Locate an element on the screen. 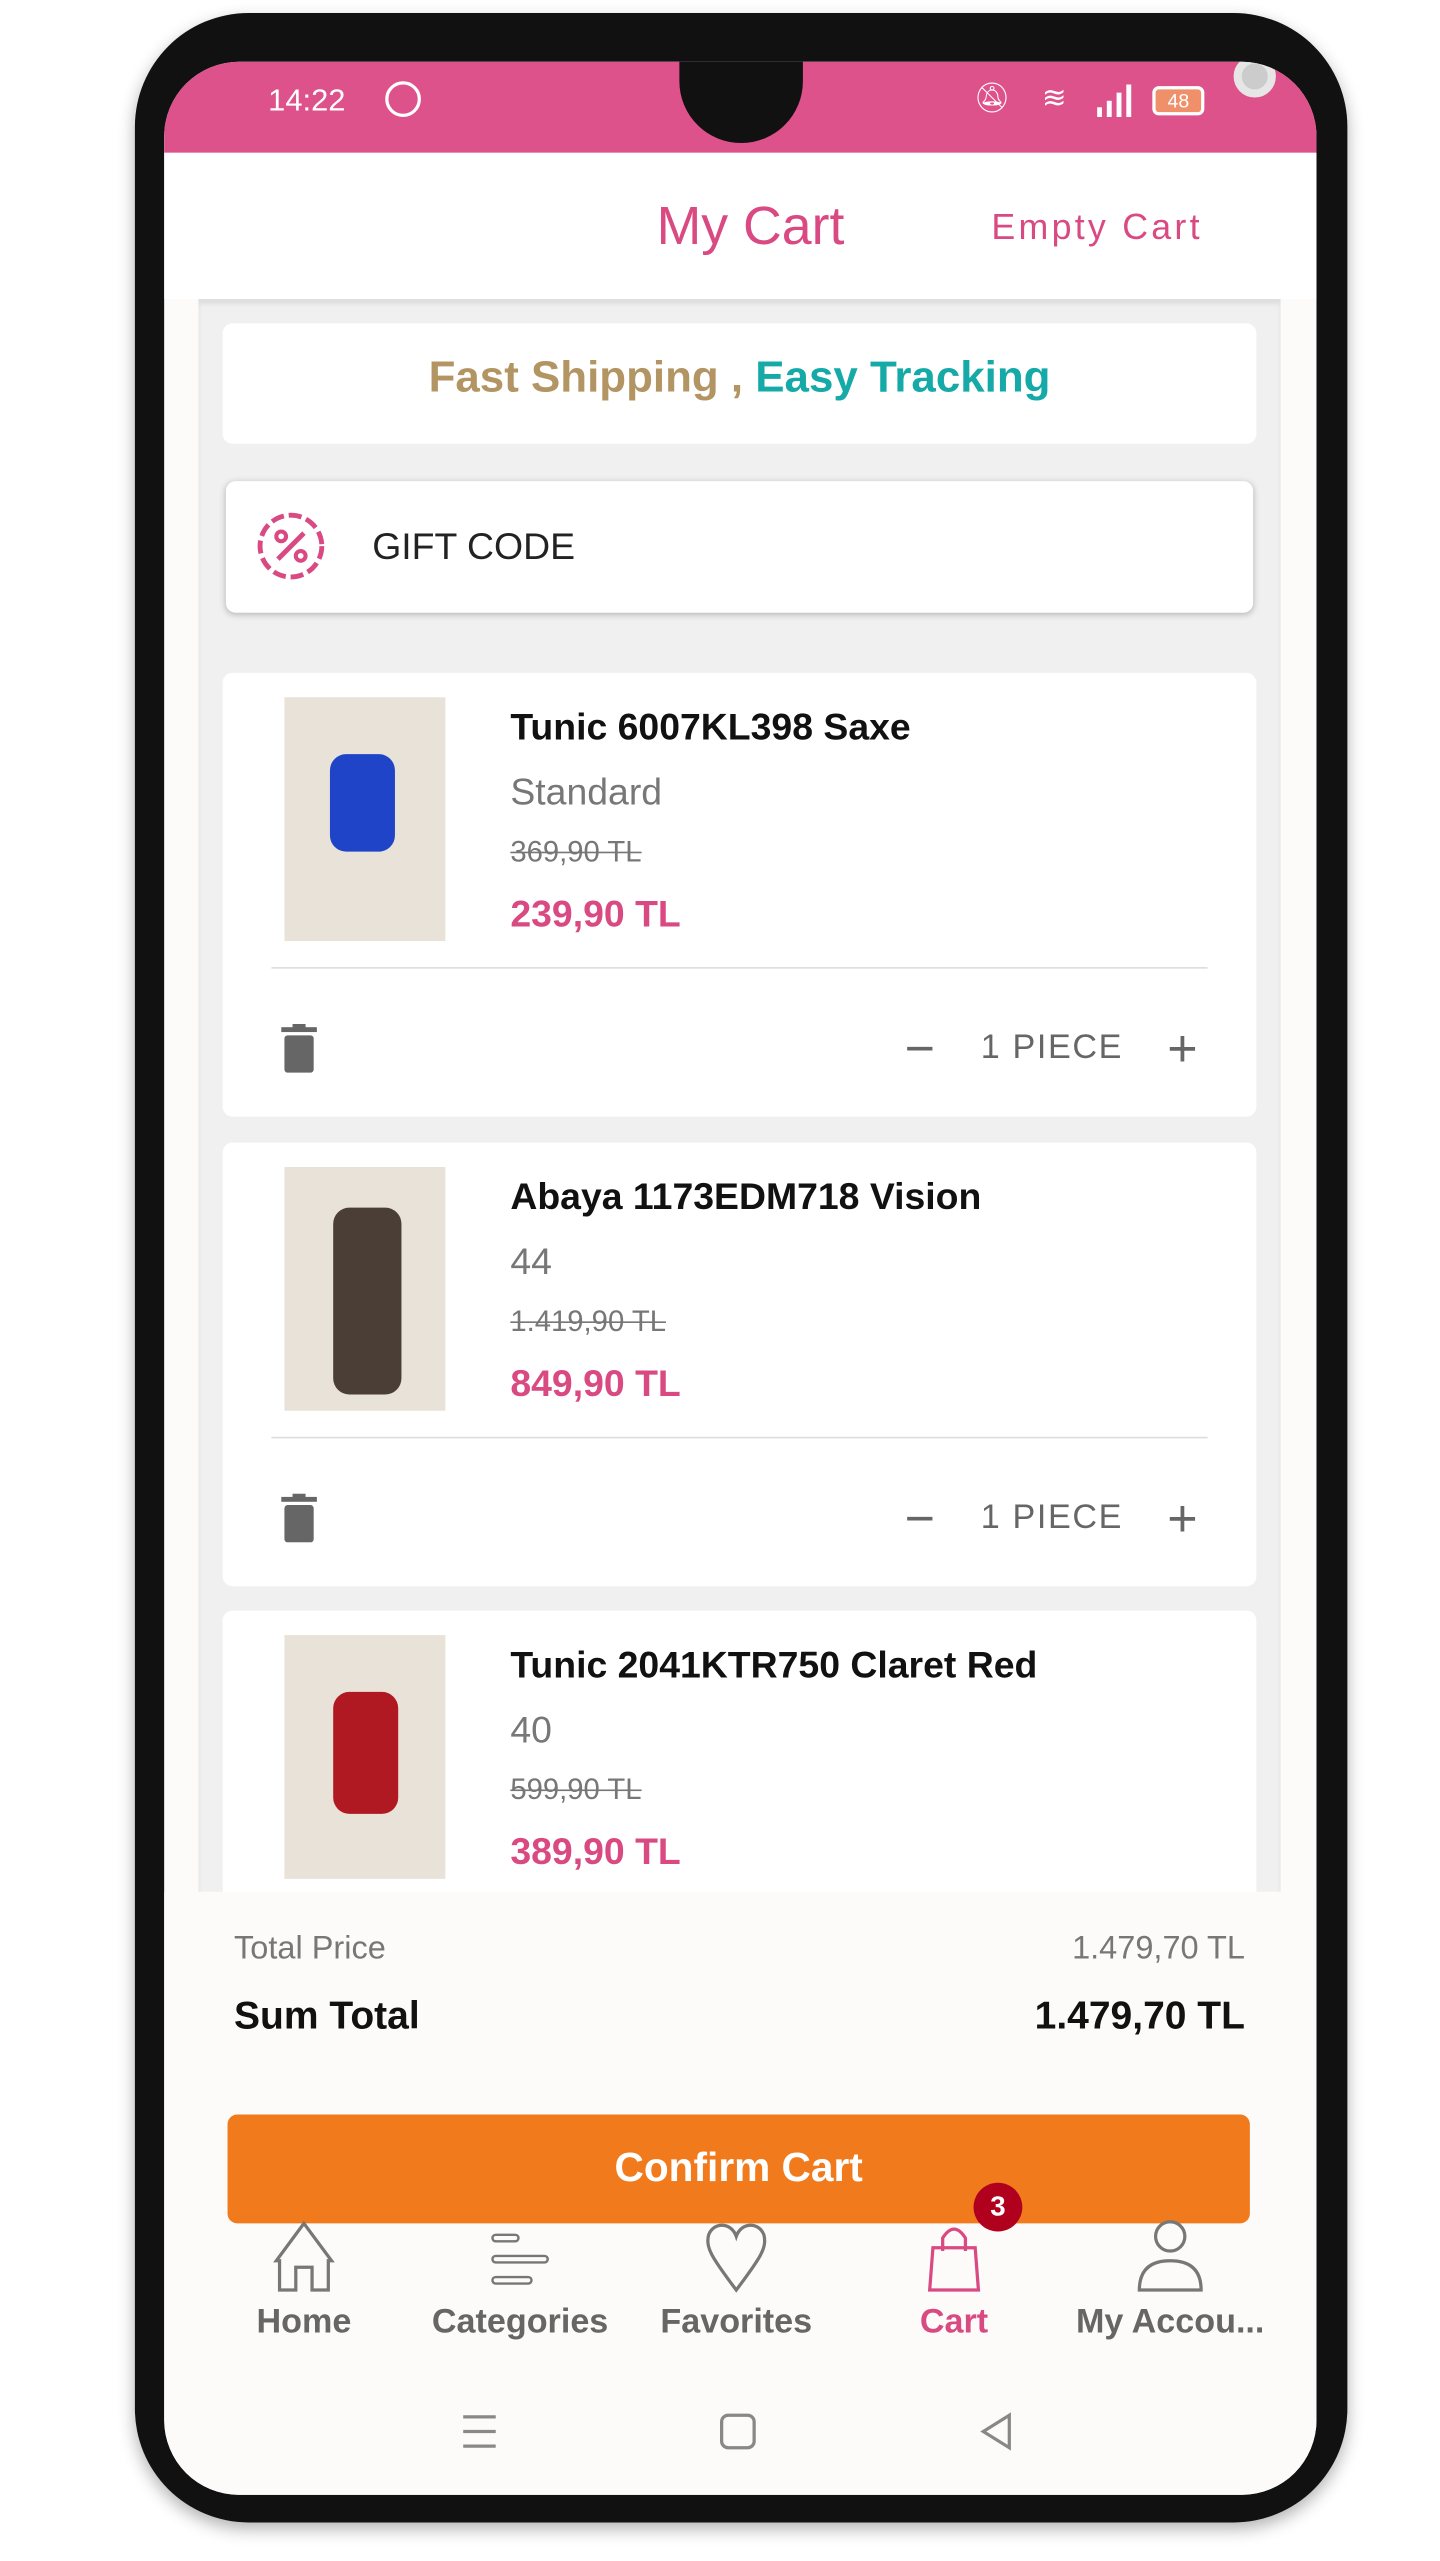 This screenshot has height=2561, width=1440. total-price-label: Total Price is located at coordinates (310, 1948).